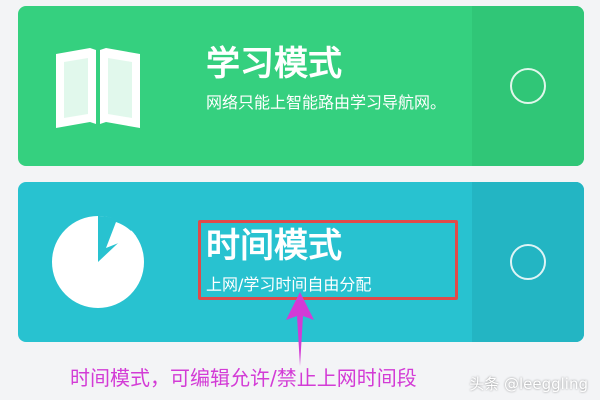  I want to click on learning-mode-description: 网络只能上智能路由学习导航网。, so click(326, 102).